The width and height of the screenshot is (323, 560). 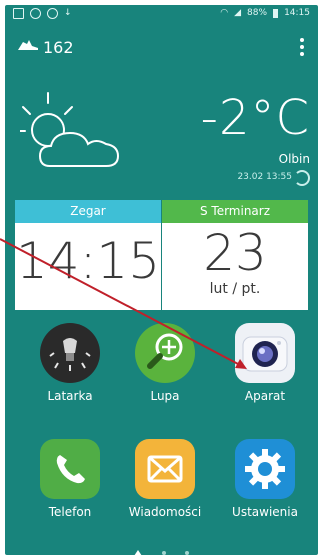 I want to click on status-bar: ↓ ◠ ◢ 88% 14:15, so click(x=161, y=14).